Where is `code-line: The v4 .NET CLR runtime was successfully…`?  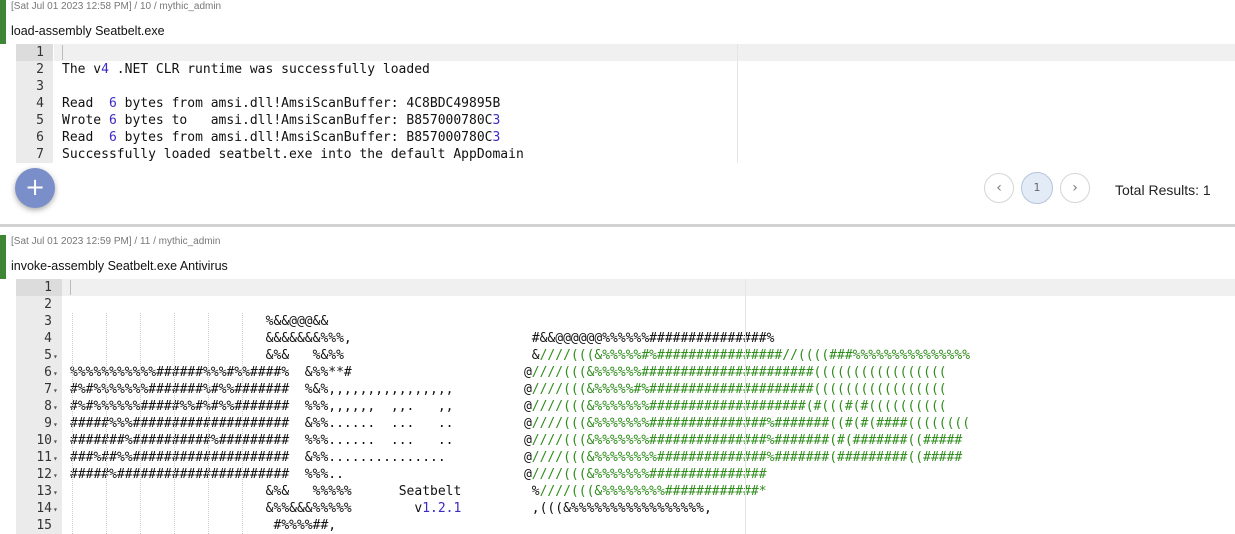 code-line: The v4 .NET CLR runtime was successfully… is located at coordinates (246, 69).